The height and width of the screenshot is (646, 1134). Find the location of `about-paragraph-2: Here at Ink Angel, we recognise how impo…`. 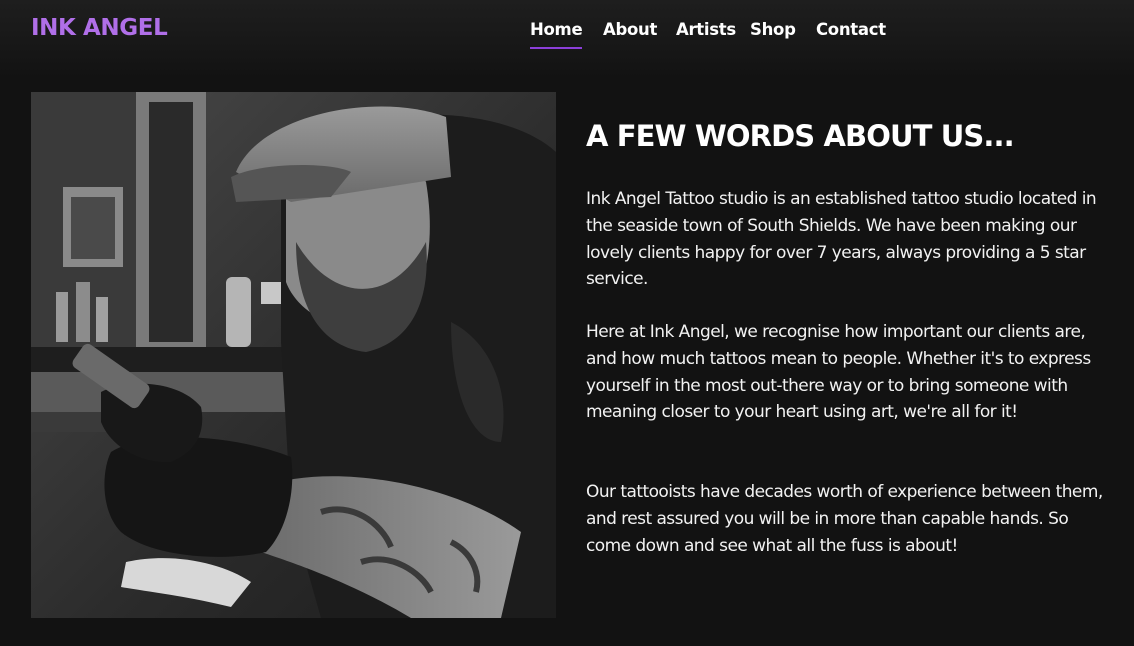

about-paragraph-2: Here at Ink Angel, we recognise how impo… is located at coordinates (838, 372).